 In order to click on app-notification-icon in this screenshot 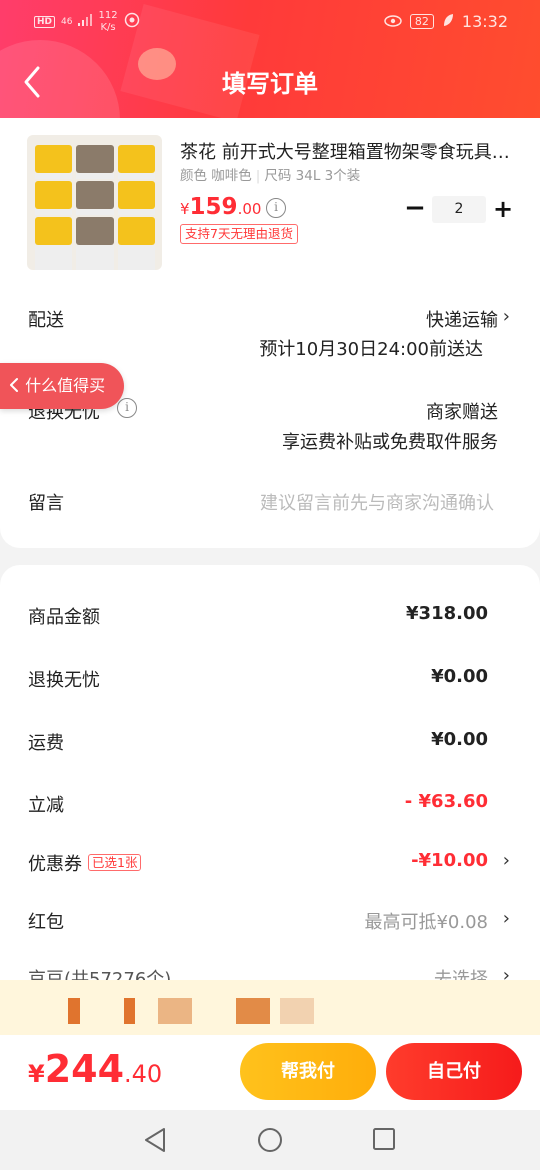, I will do `click(132, 22)`.